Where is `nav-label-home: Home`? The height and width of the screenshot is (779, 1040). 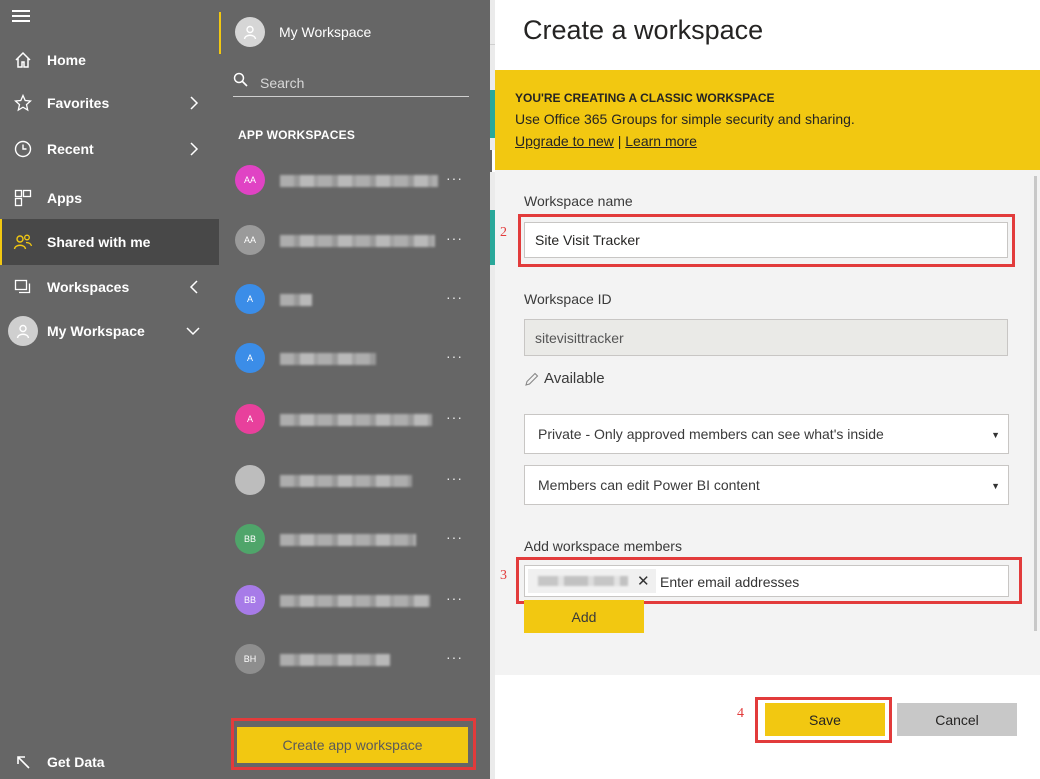 nav-label-home: Home is located at coordinates (66, 60).